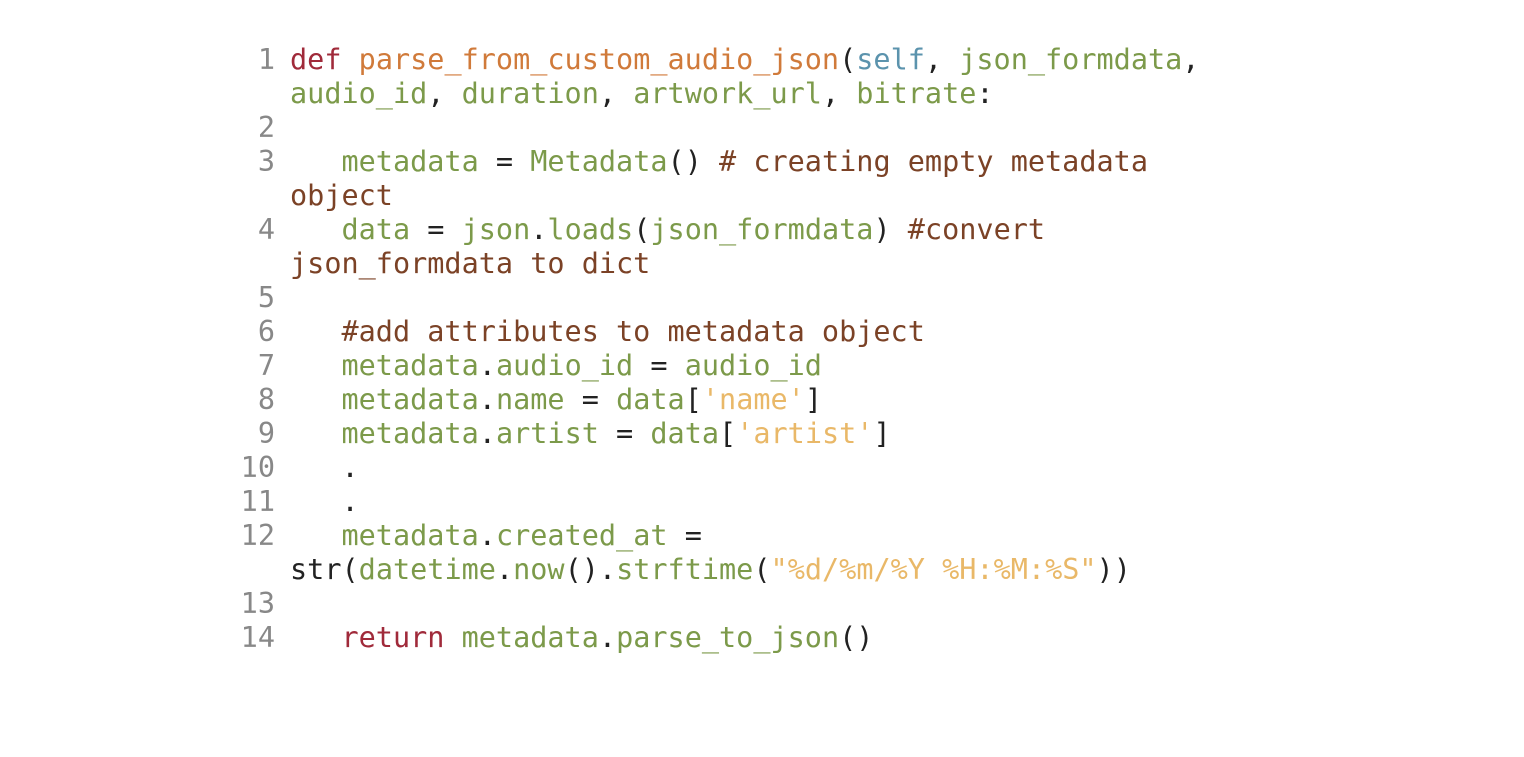 The height and width of the screenshot is (757, 1524). I want to click on function-call: parse_to_json, so click(728, 637).